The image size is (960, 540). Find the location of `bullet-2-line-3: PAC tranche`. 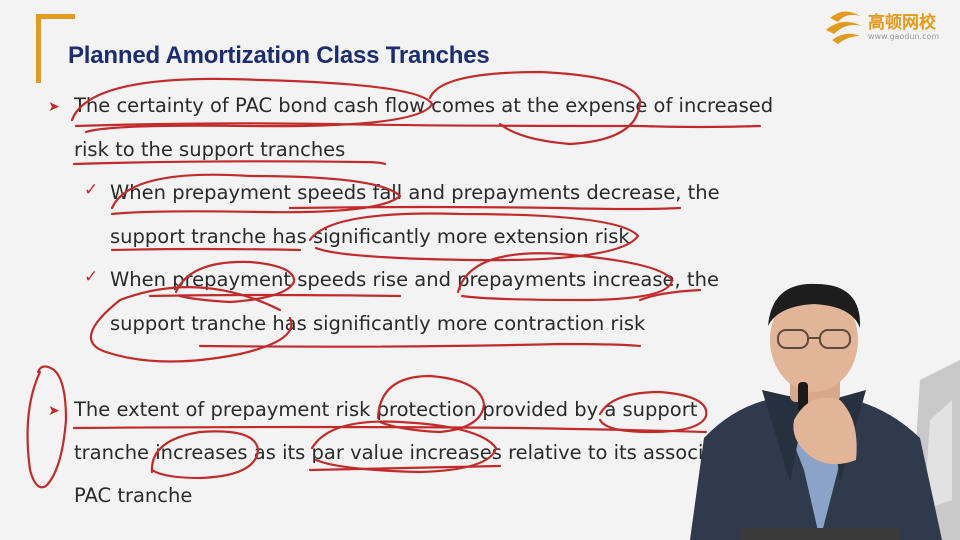

bullet-2-line-3: PAC tranche is located at coordinates (133, 495).